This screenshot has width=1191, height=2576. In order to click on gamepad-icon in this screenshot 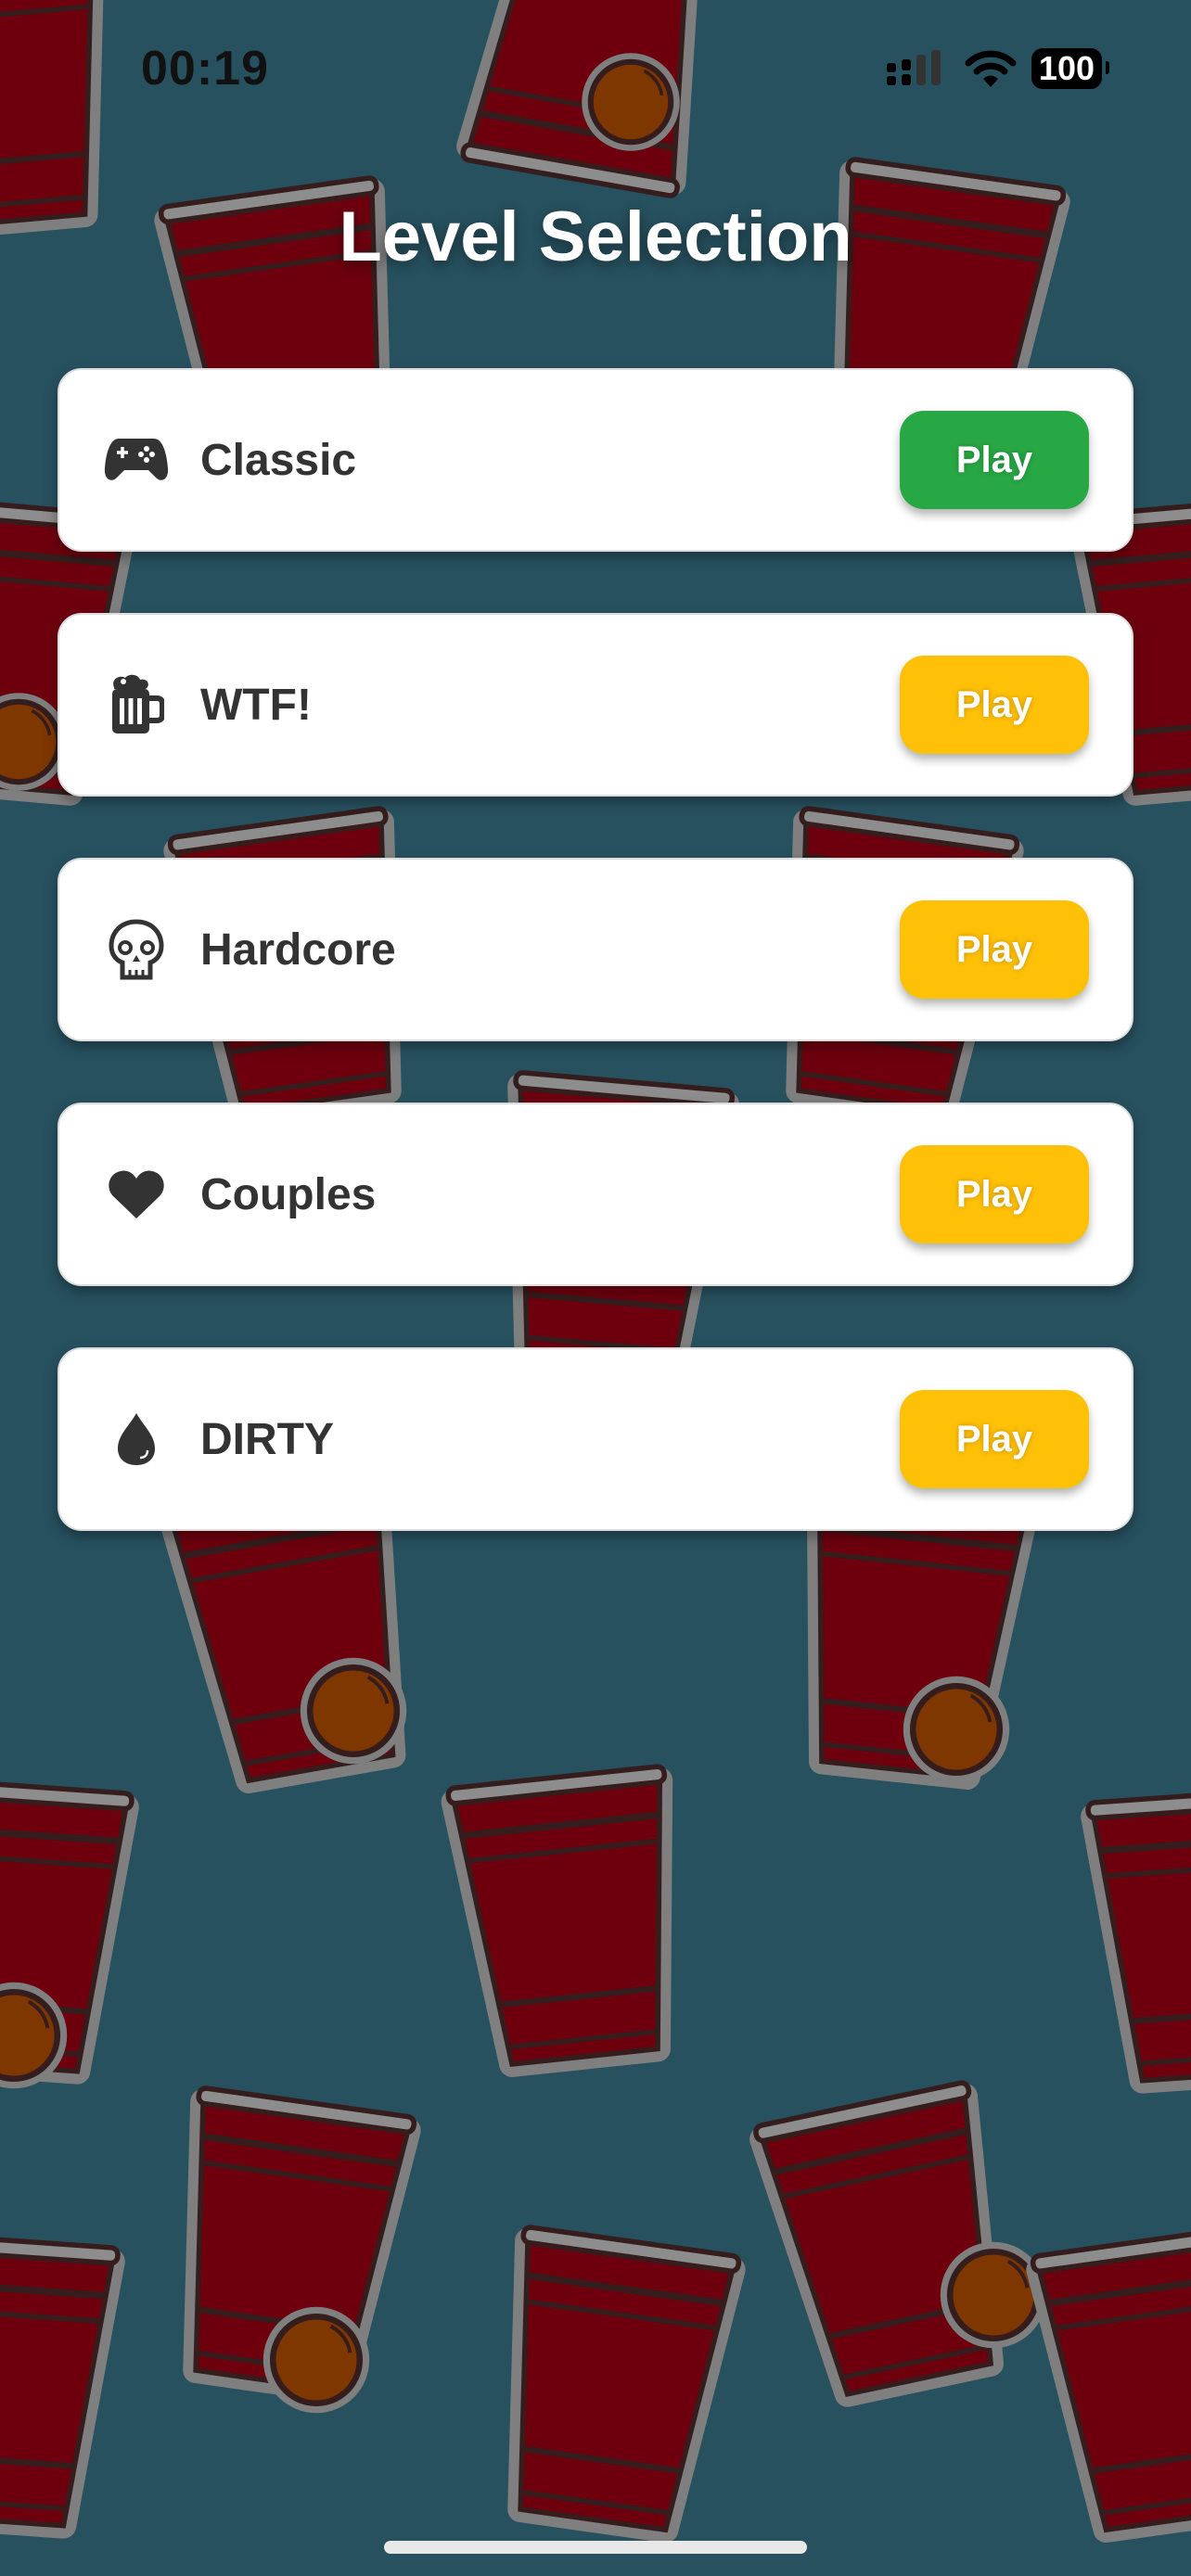, I will do `click(136, 460)`.